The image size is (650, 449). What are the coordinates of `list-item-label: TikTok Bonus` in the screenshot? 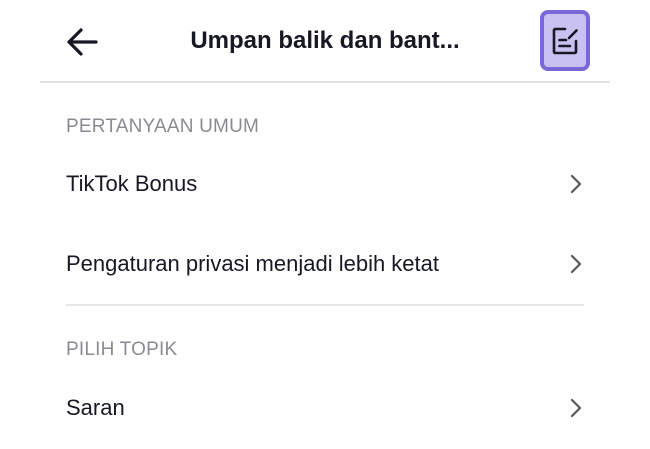 It's located at (132, 183).